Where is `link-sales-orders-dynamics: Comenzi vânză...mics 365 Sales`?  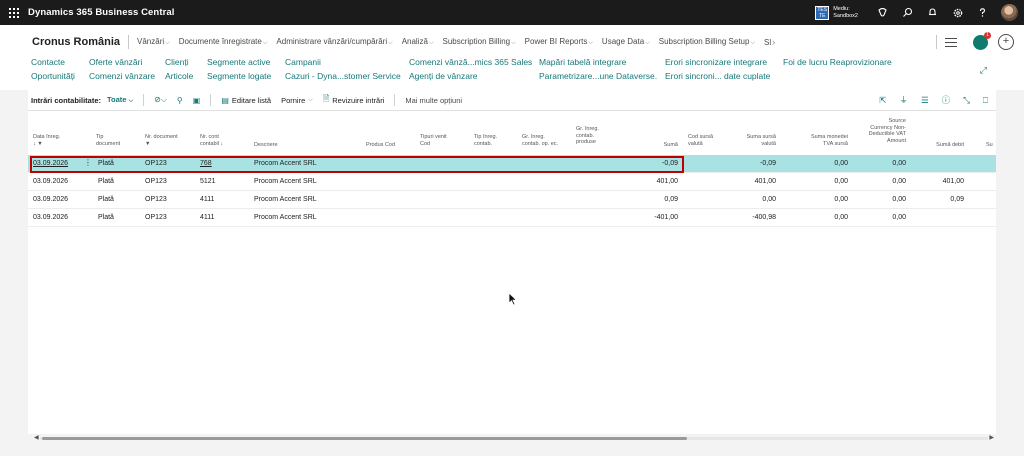
link-sales-orders-dynamics: Comenzi vânză...mics 365 Sales is located at coordinates (470, 62).